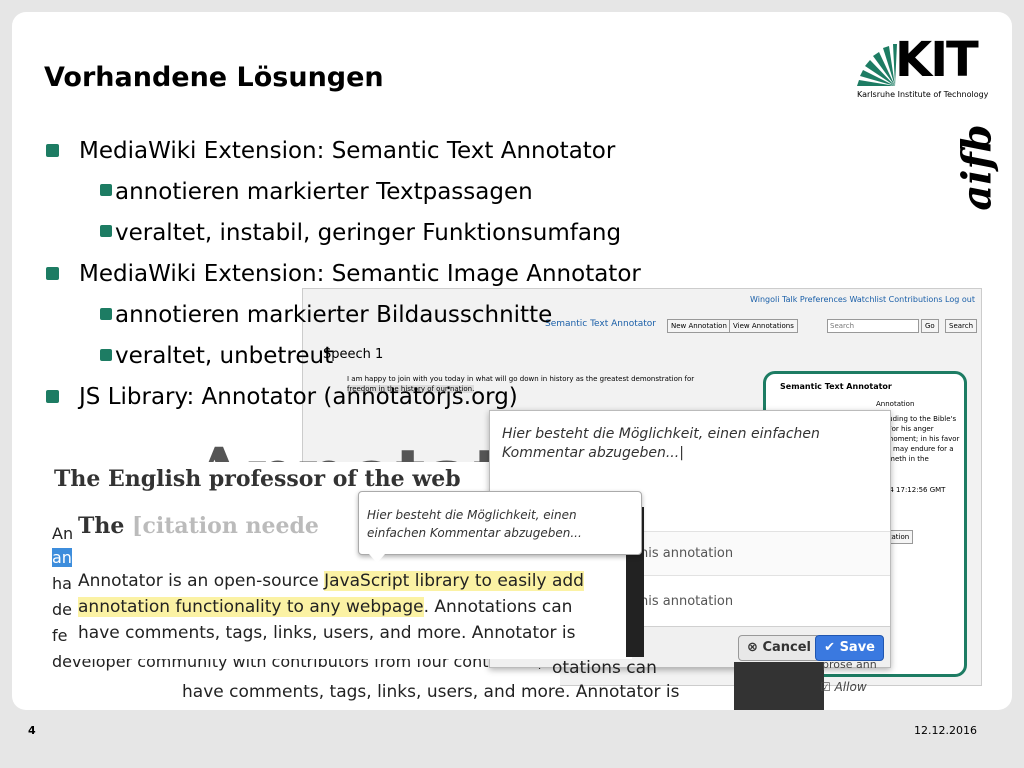 This screenshot has width=1024, height=768. Describe the element at coordinates (63, 533) in the screenshot. I see `para-line: An` at that location.